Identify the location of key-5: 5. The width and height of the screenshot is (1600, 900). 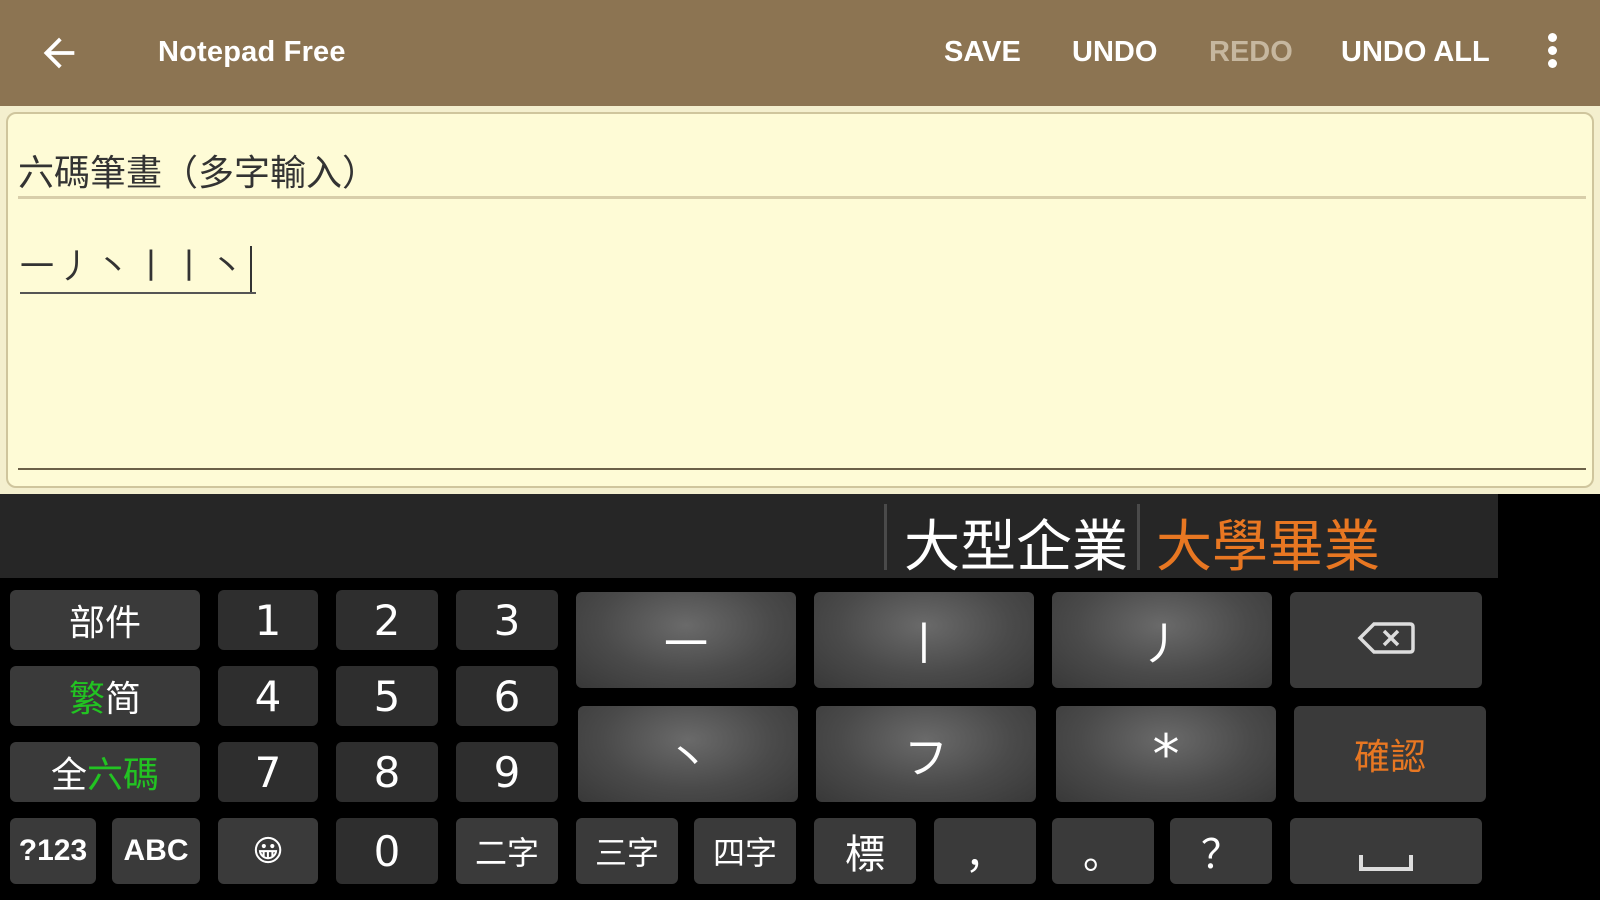
(387, 696).